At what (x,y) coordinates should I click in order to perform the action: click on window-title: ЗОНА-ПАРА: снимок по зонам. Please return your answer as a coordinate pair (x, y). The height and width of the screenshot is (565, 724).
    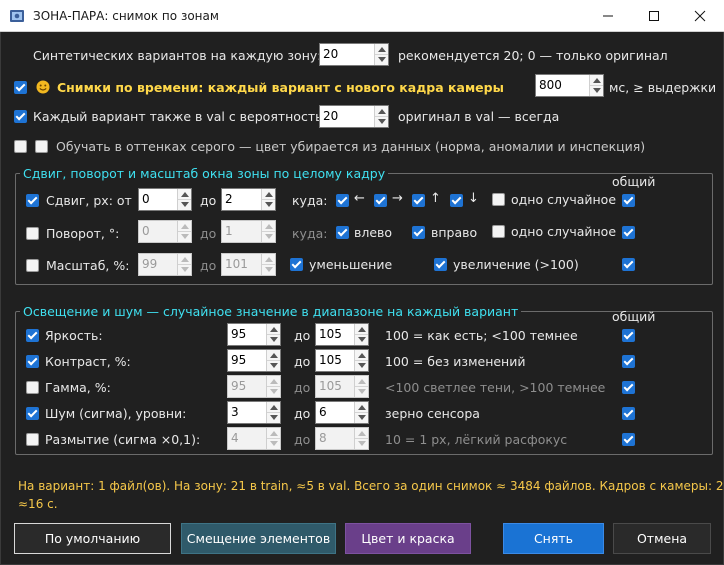
    Looking at the image, I should click on (126, 16).